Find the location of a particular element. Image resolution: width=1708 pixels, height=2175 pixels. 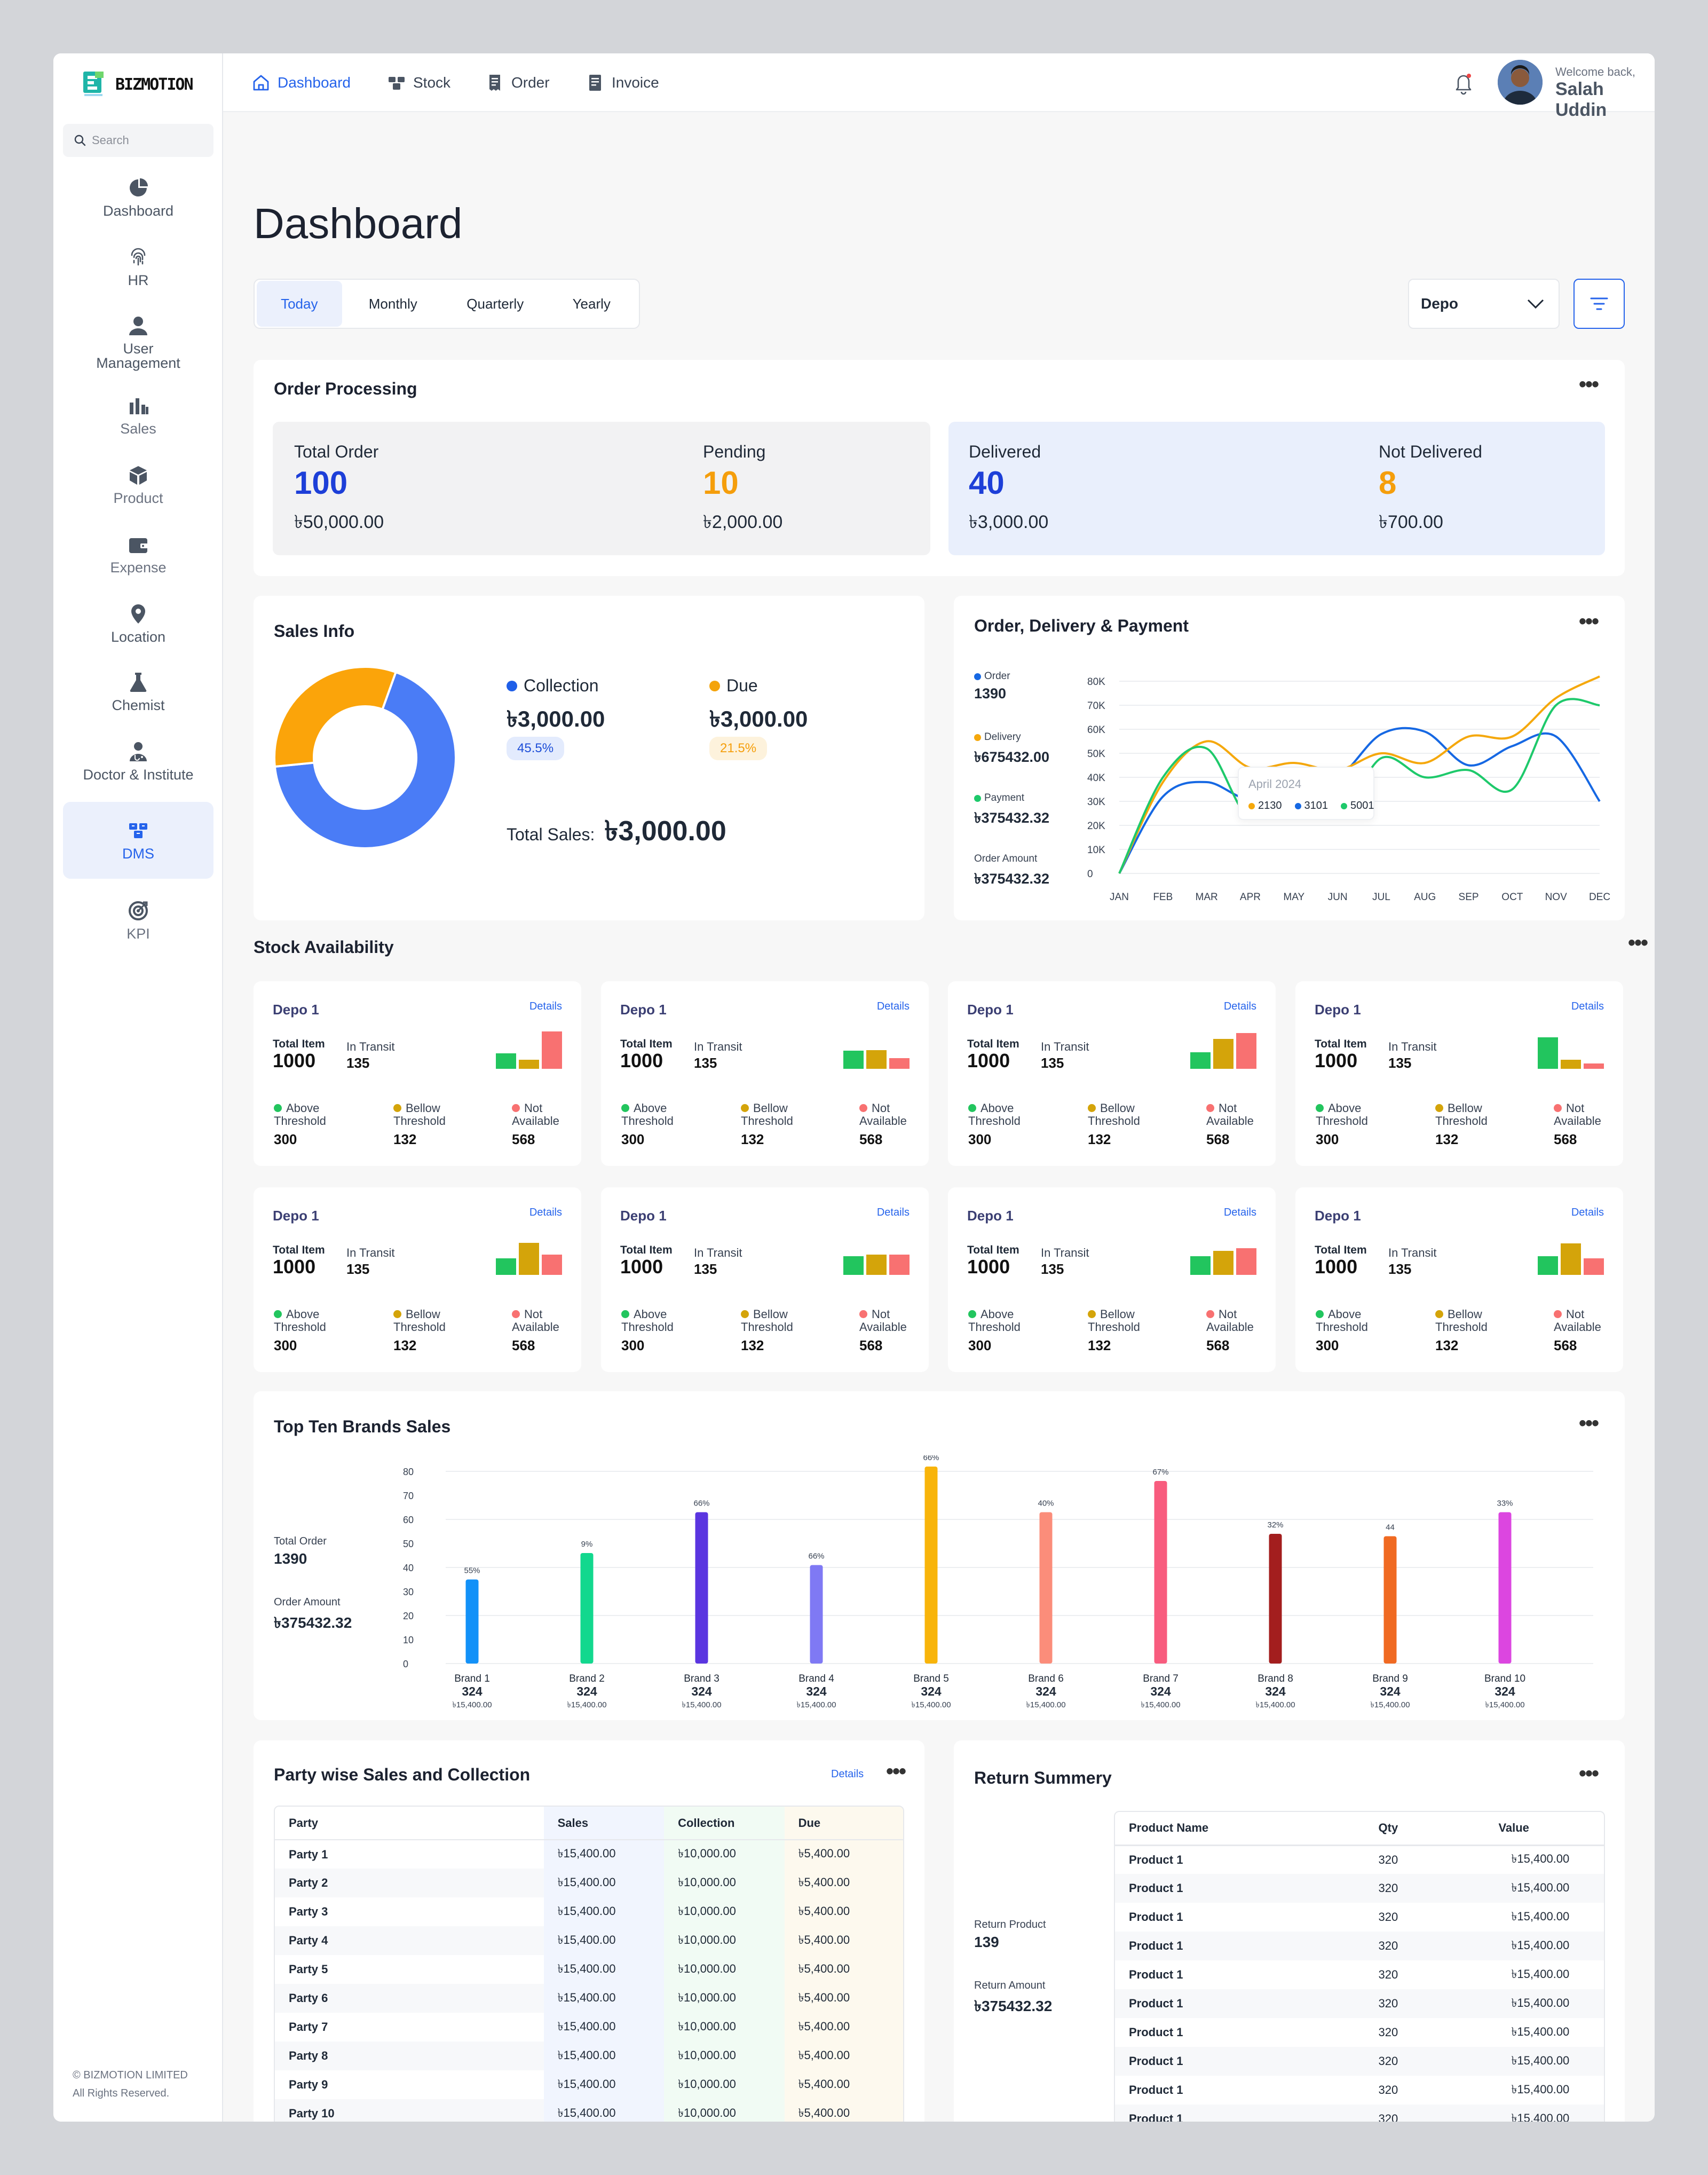

sidebar-item-doctor-institute: Doctor & Institute is located at coordinates (138, 768).